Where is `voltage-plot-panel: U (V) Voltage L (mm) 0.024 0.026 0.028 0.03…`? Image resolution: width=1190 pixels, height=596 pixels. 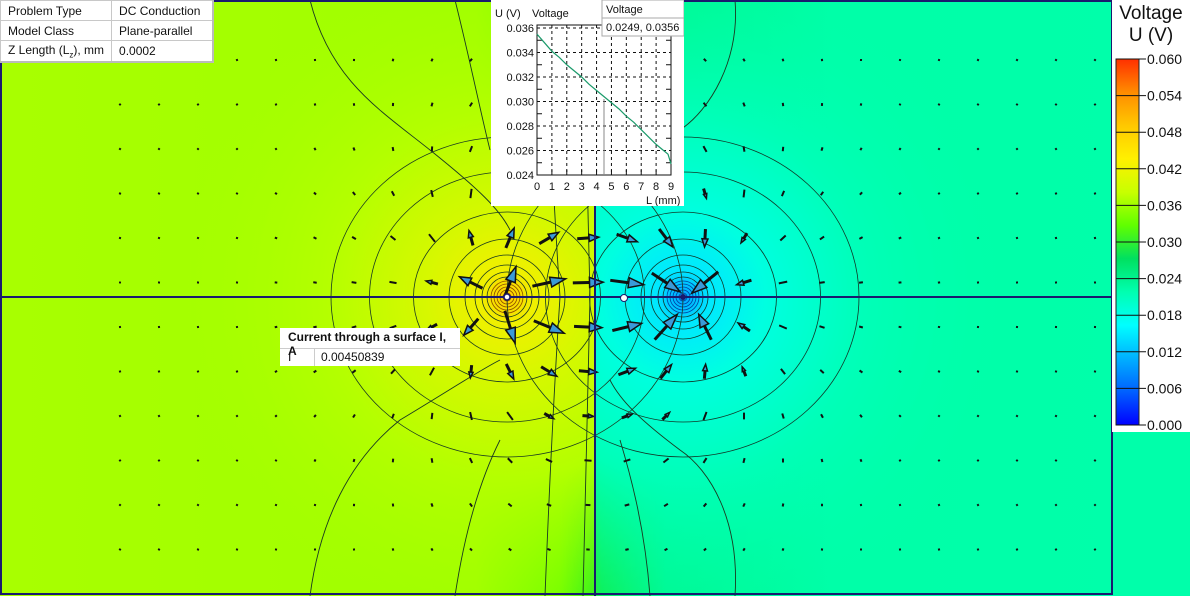 voltage-plot-panel: U (V) Voltage L (mm) 0.024 0.026 0.028 0.03… is located at coordinates (588, 103).